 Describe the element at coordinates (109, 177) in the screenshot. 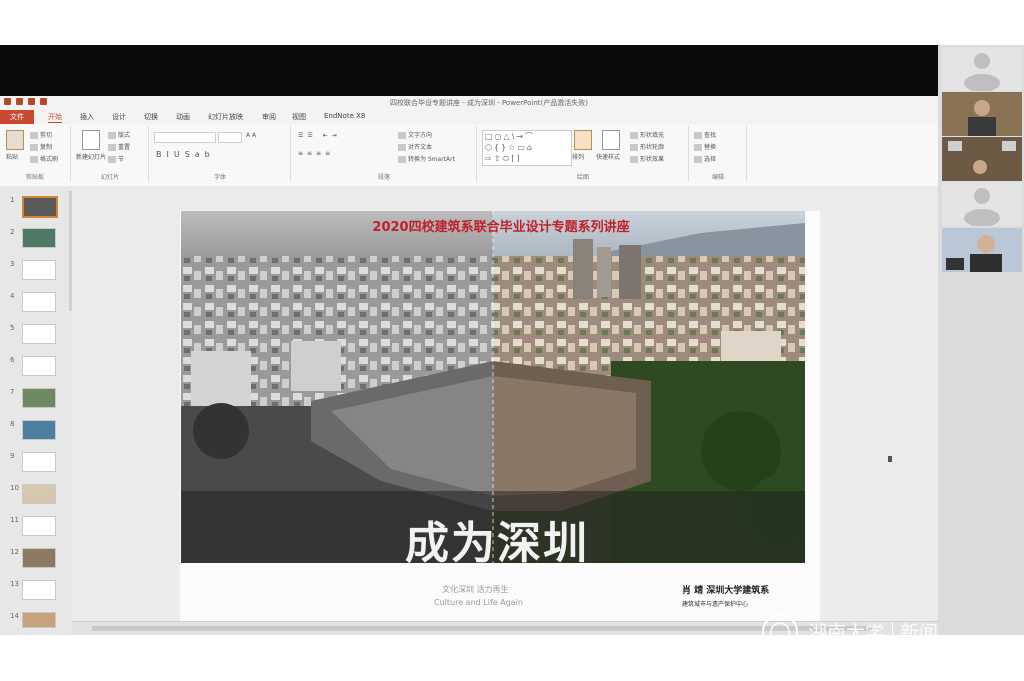

I see `slides-label: 幻灯片` at that location.